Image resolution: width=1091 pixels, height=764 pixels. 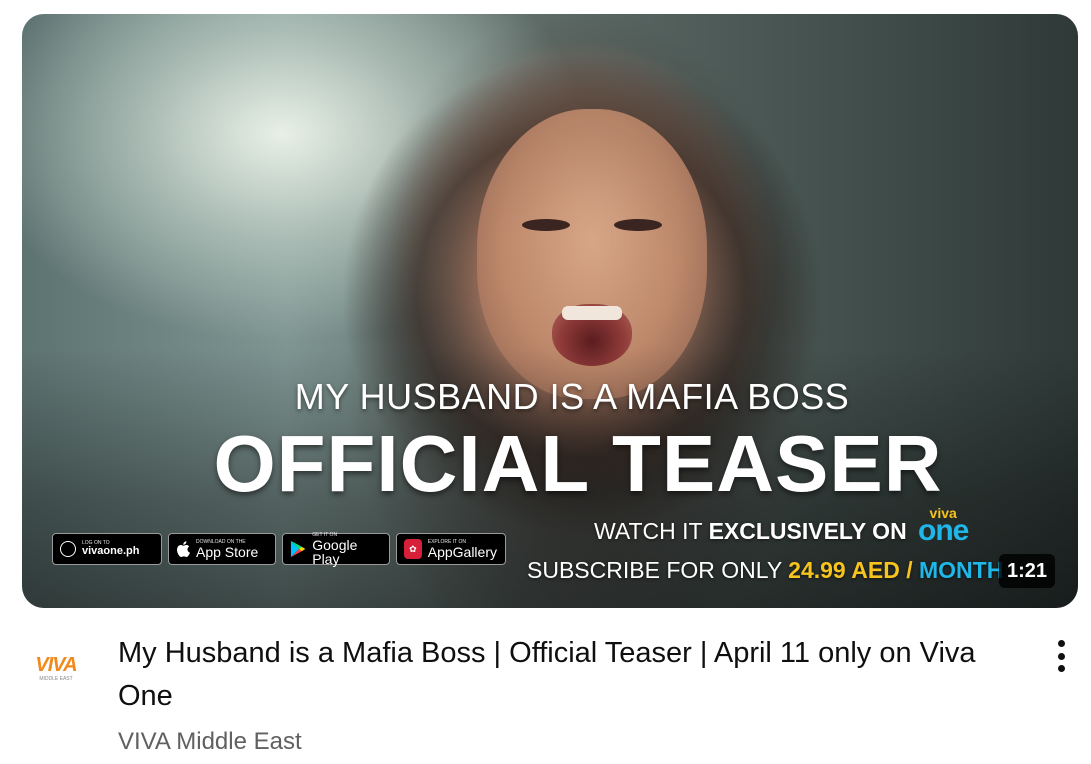 What do you see at coordinates (183, 549) in the screenshot?
I see `apple-icon` at bounding box center [183, 549].